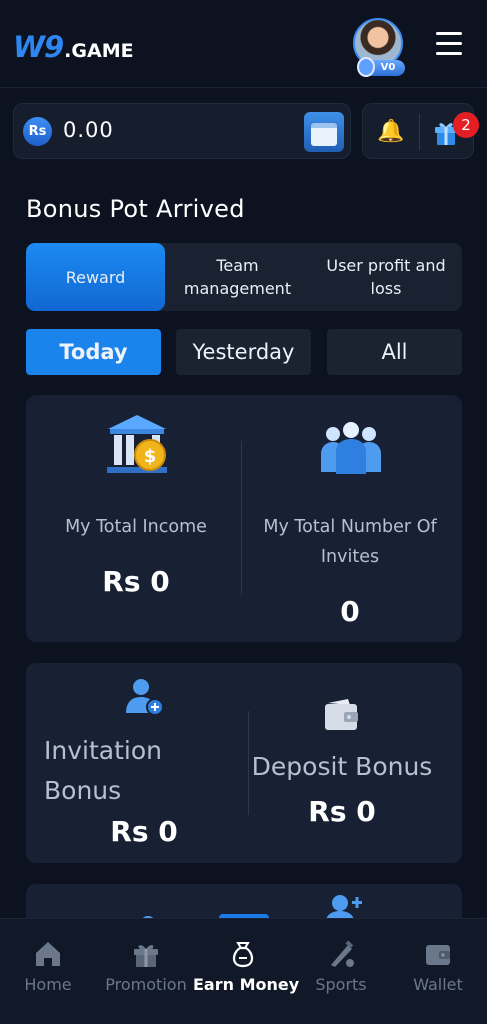 The image size is (487, 1024). I want to click on logo-suffix: .GAME, so click(99, 51).